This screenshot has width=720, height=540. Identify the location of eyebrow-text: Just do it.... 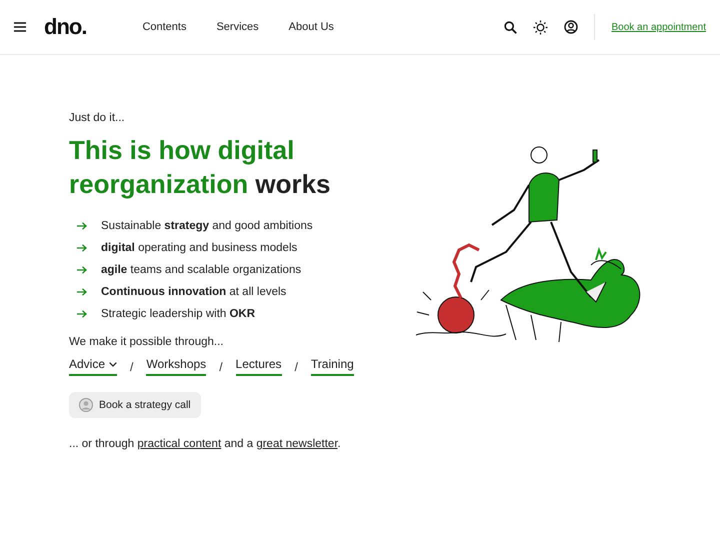
(97, 118).